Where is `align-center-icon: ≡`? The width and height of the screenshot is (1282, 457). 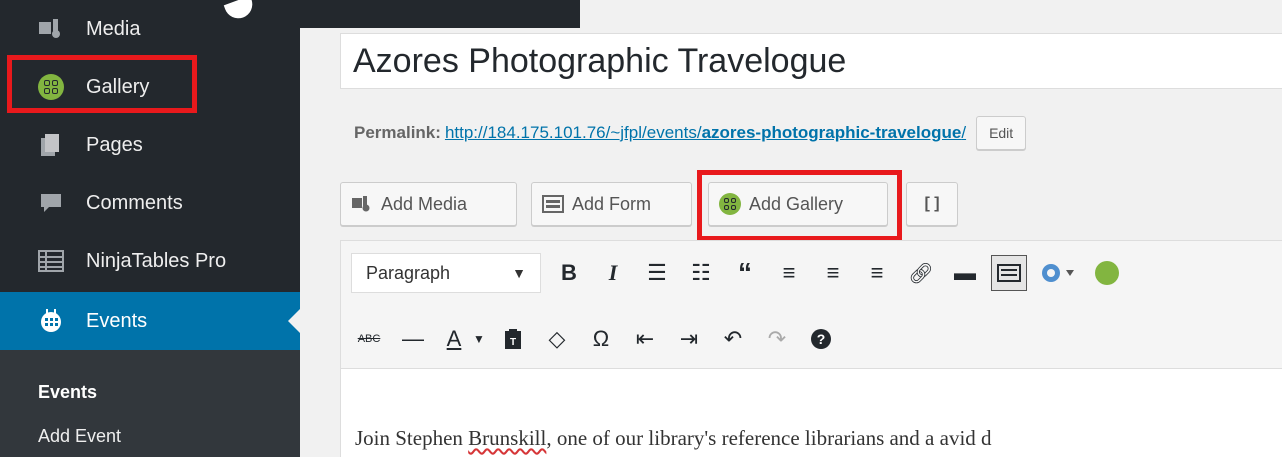 align-center-icon: ≡ is located at coordinates (833, 273).